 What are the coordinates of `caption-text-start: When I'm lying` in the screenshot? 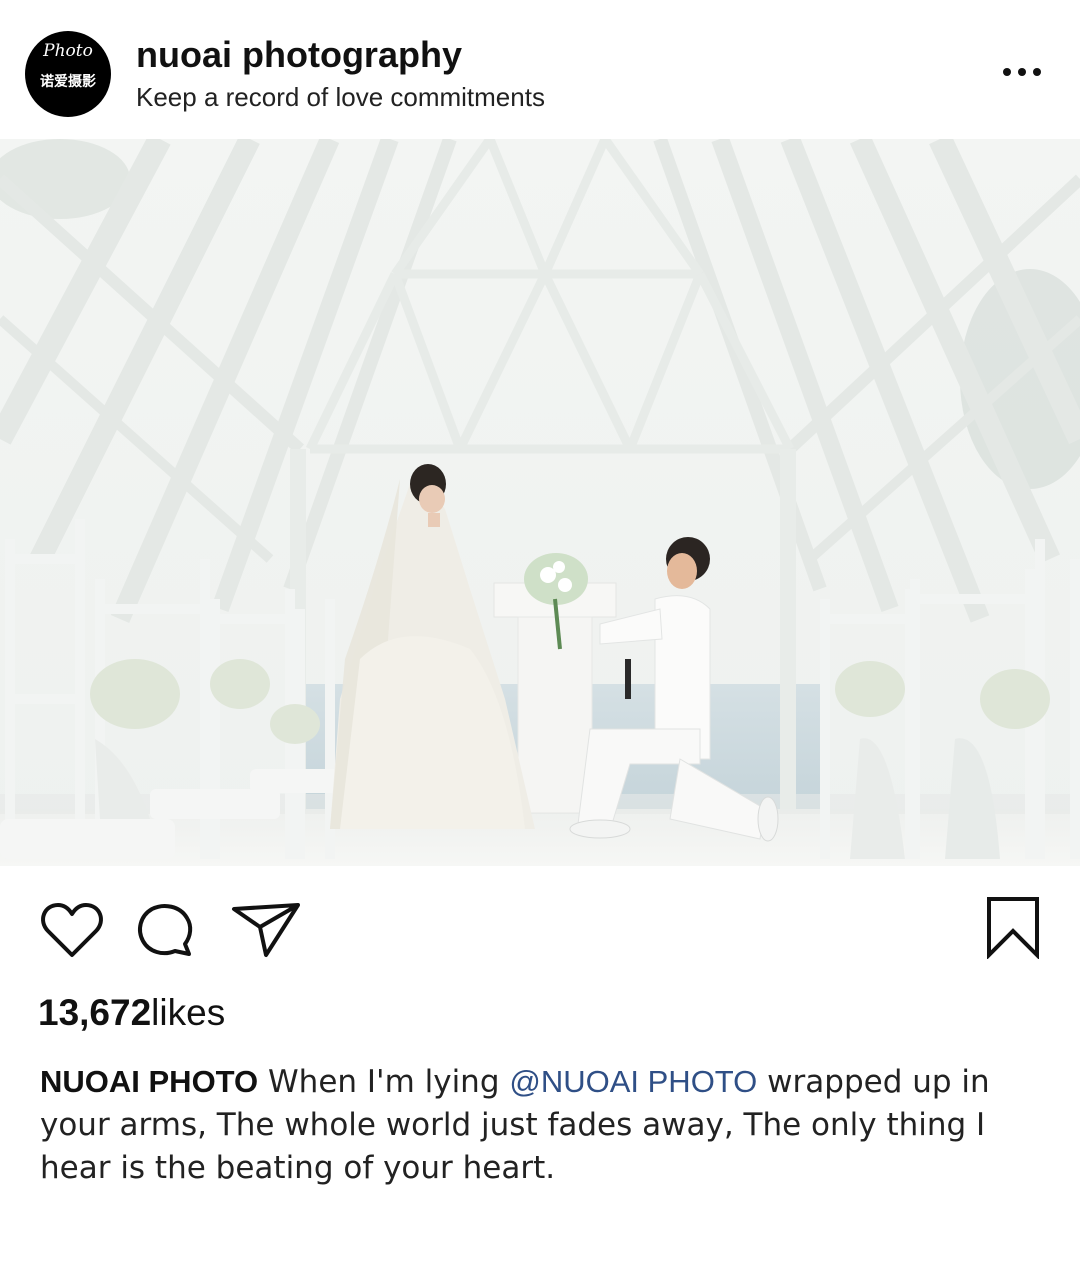 It's located at (384, 1082).